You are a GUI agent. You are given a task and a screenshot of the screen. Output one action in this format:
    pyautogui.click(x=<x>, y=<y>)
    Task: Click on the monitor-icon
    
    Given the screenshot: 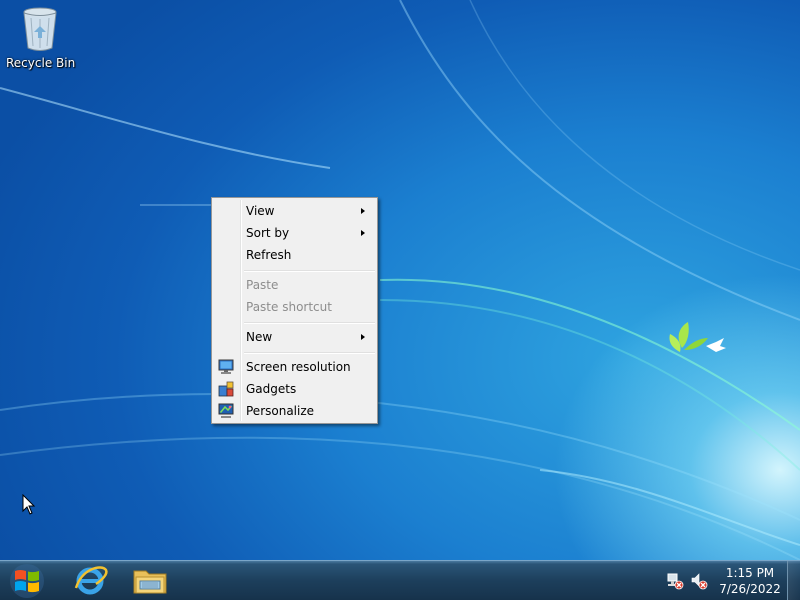 What is the action you would take?
    pyautogui.click(x=226, y=366)
    